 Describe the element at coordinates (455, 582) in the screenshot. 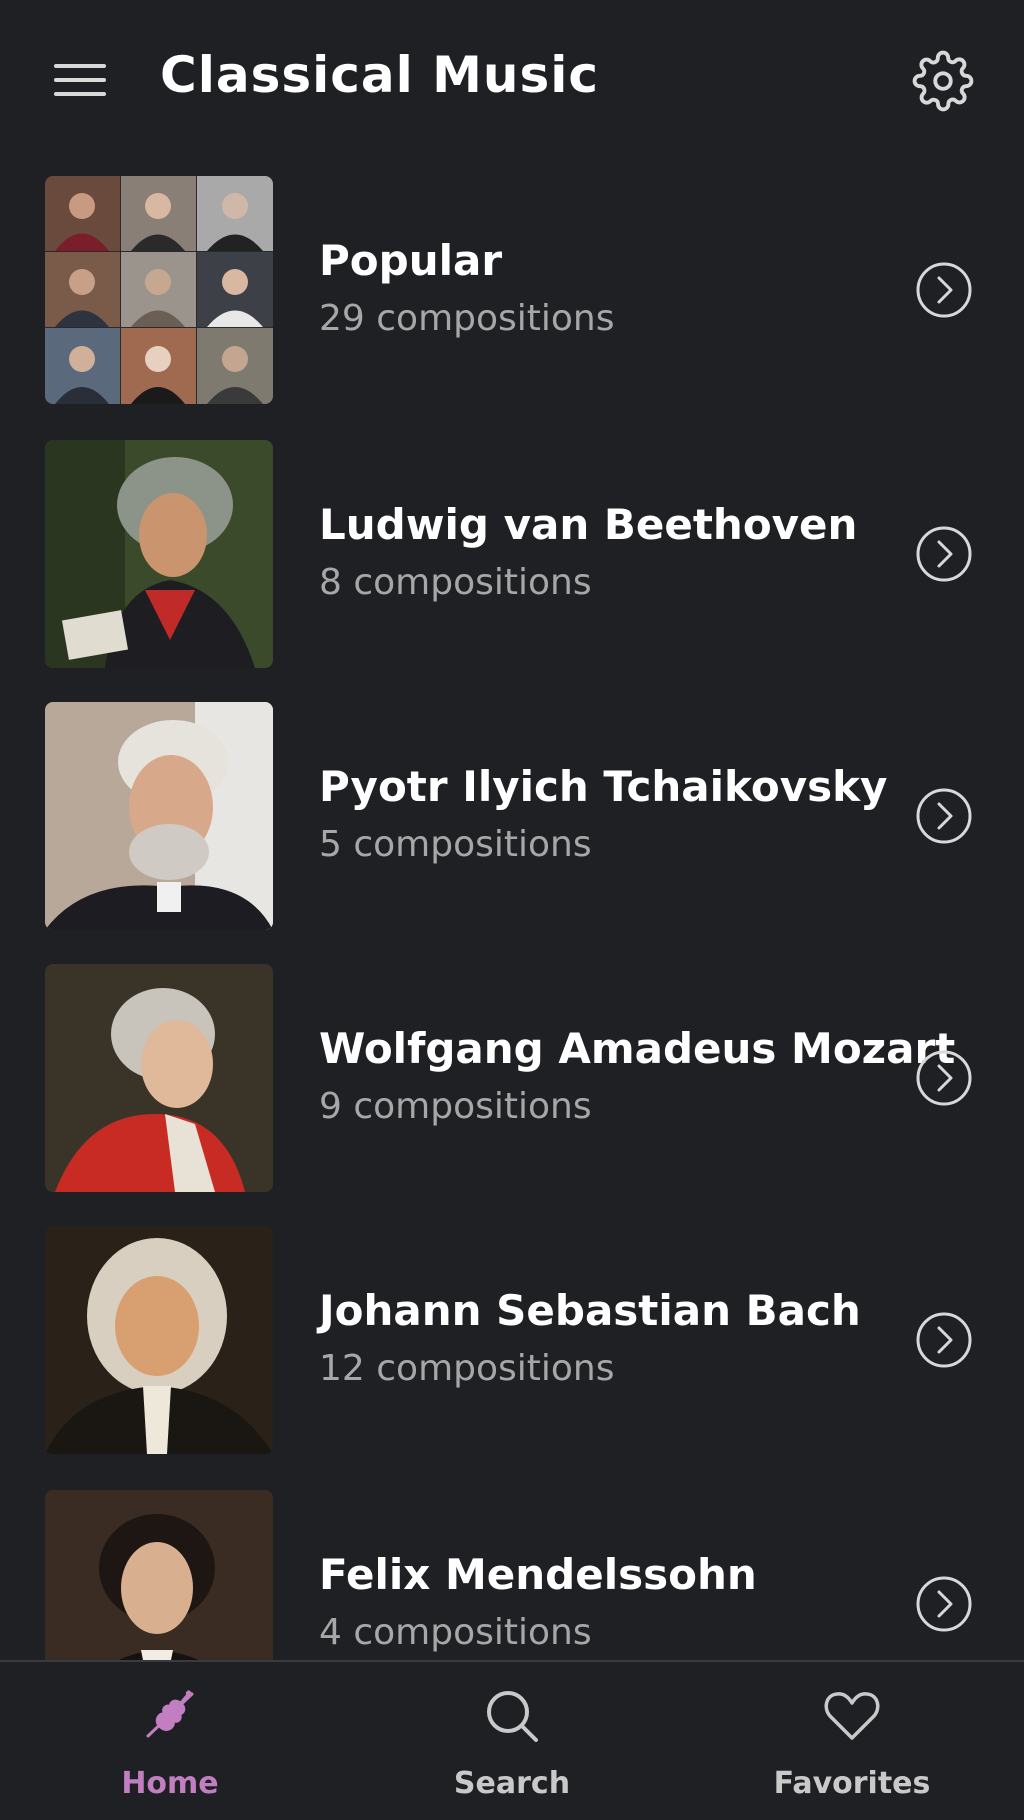

I see `composition-count: 8 compositions` at that location.